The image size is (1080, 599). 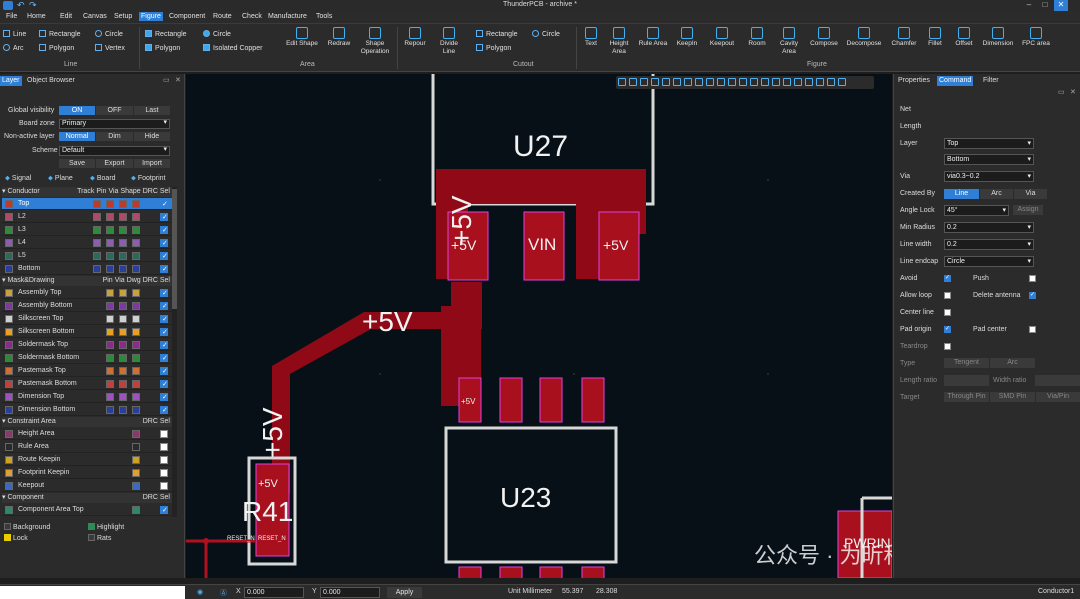 I want to click on target-smd-pin-button: SMD Pin, so click(x=1012, y=397).